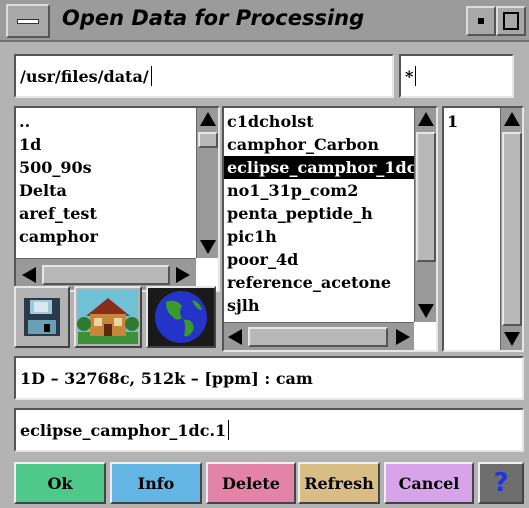 This screenshot has width=529, height=508. I want to click on file-item: penta_peptide_h, so click(320, 213).